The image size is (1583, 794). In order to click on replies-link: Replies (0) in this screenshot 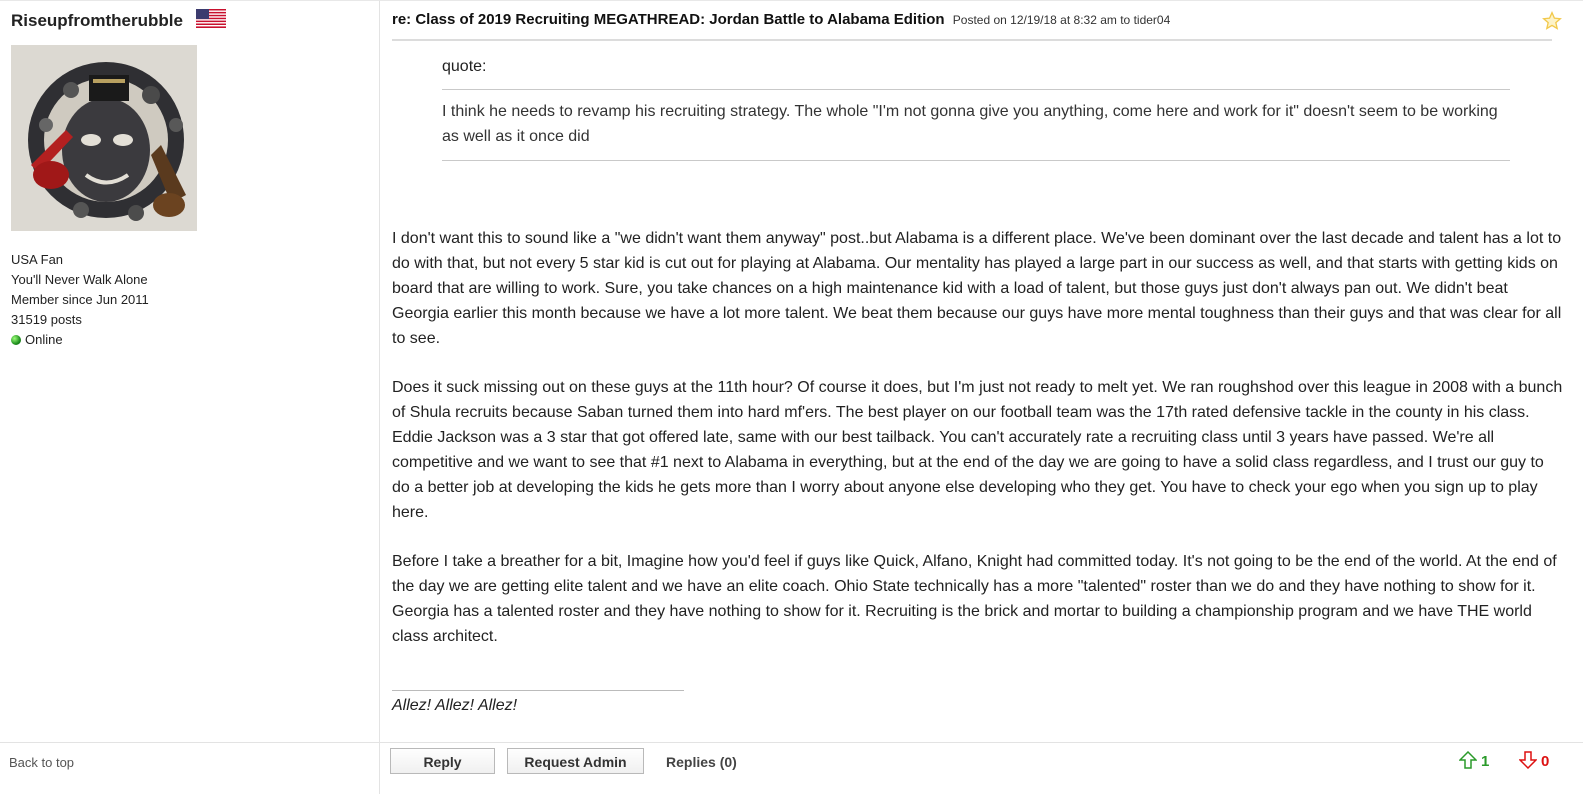, I will do `click(701, 762)`.